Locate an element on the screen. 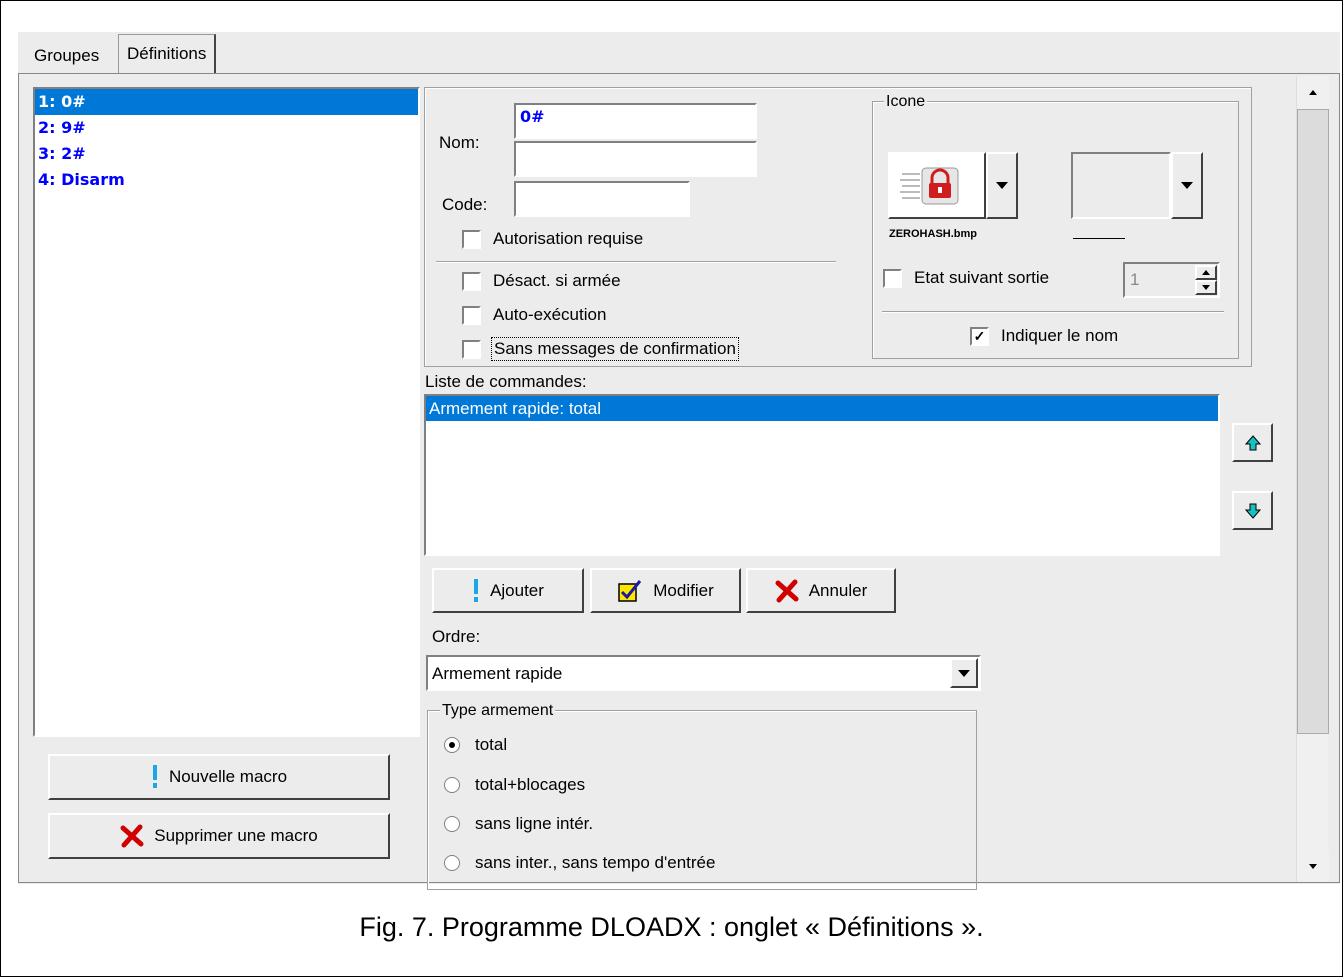  icon-file-name: ZEROHASH.bmp is located at coordinates (933, 234).